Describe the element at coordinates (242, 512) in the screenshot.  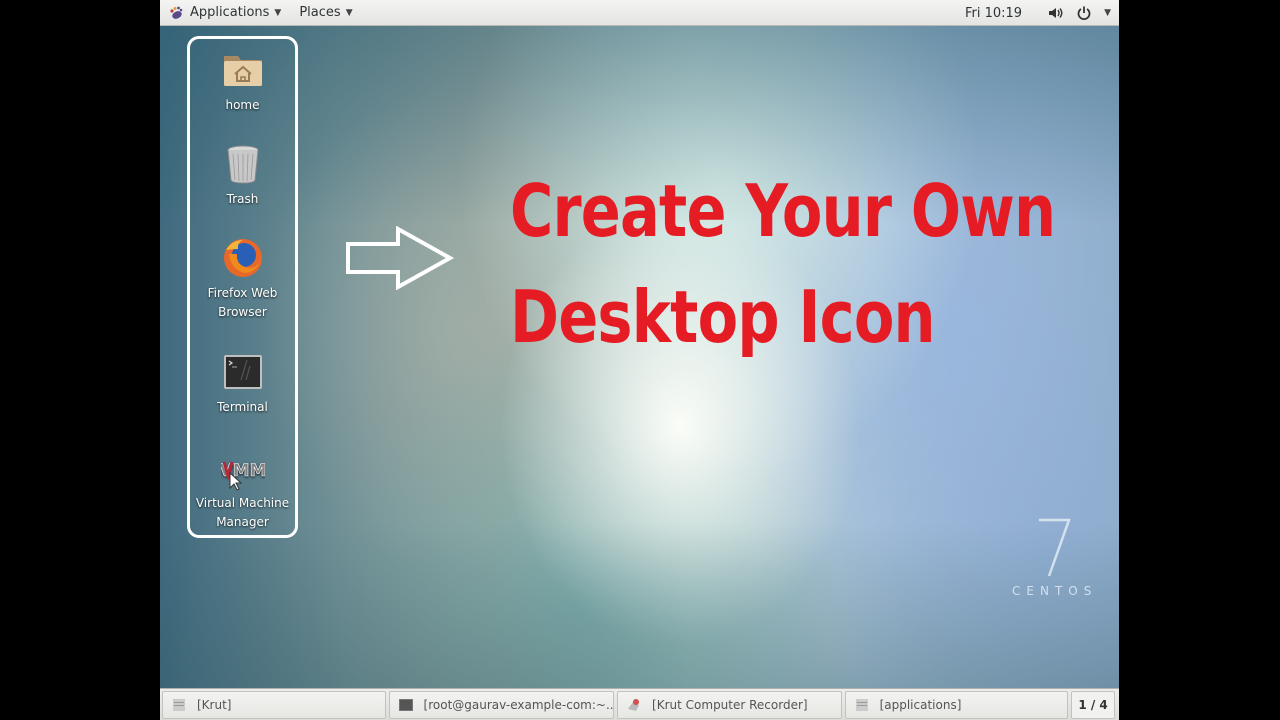
I see `desktop-icon-label: Virtual Machine Manager` at that location.